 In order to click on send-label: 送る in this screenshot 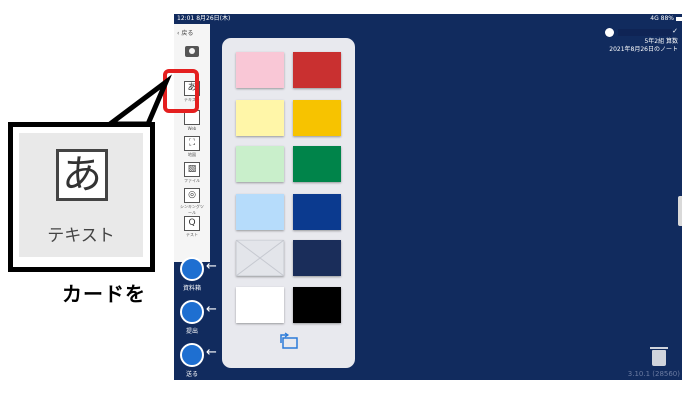, I will do `click(191, 374)`.